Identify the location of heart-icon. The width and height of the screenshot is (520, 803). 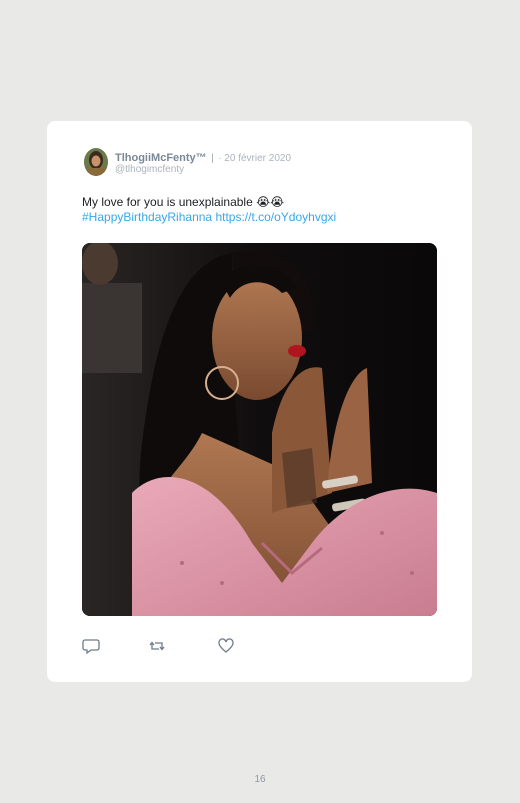
(226, 646).